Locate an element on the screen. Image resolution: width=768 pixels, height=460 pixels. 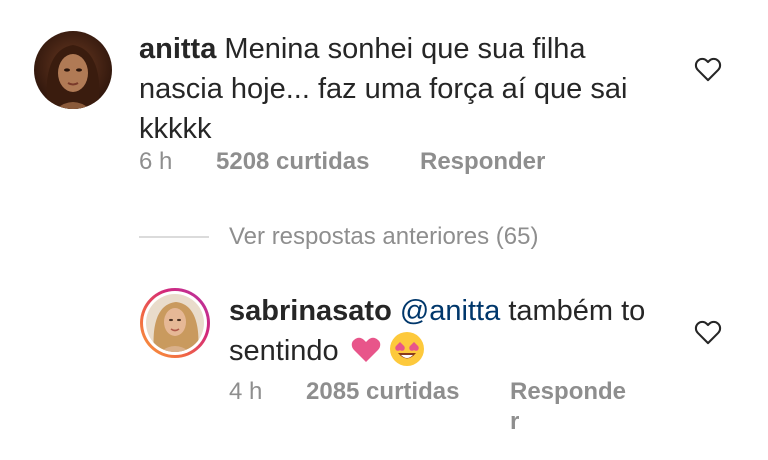
comment-likes: 5208 curtidas is located at coordinates (292, 162).